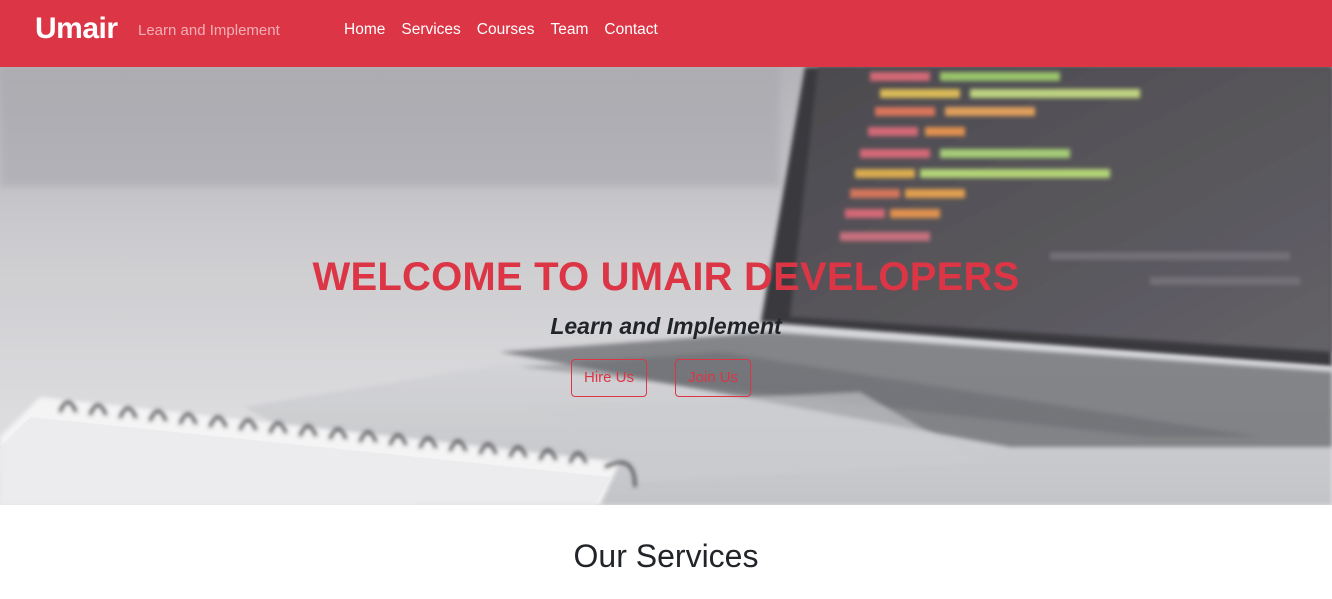 Image resolution: width=1332 pixels, height=599 pixels. Describe the element at coordinates (364, 30) in the screenshot. I see `nav-link-home: Home` at that location.